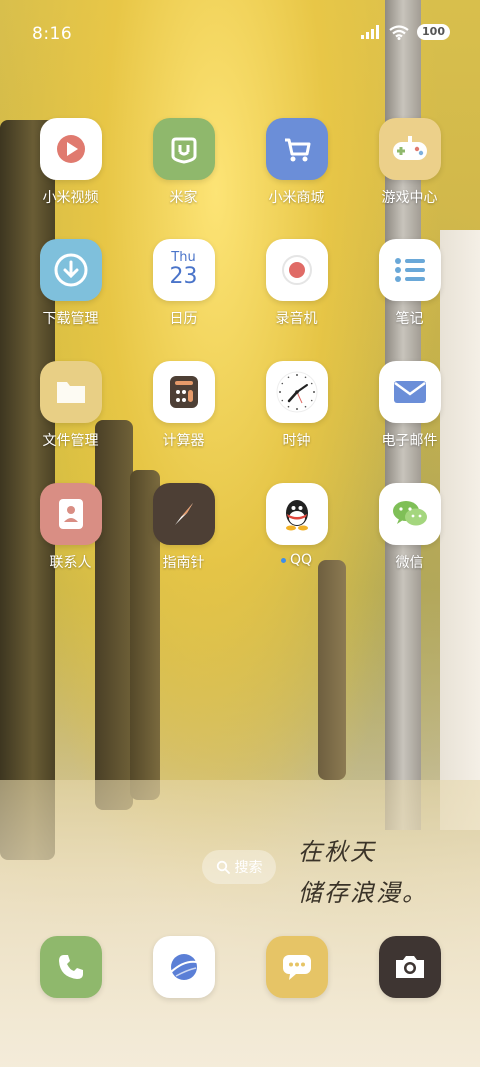 Image resolution: width=480 pixels, height=1067 pixels. What do you see at coordinates (296, 319) in the screenshot?
I see `app-label: 录音机` at bounding box center [296, 319].